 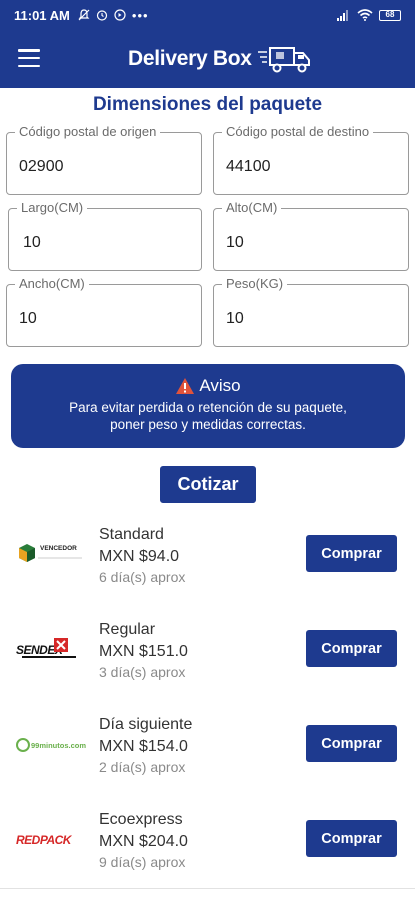 I want to click on sendex-mark-icon, so click(x=61, y=645).